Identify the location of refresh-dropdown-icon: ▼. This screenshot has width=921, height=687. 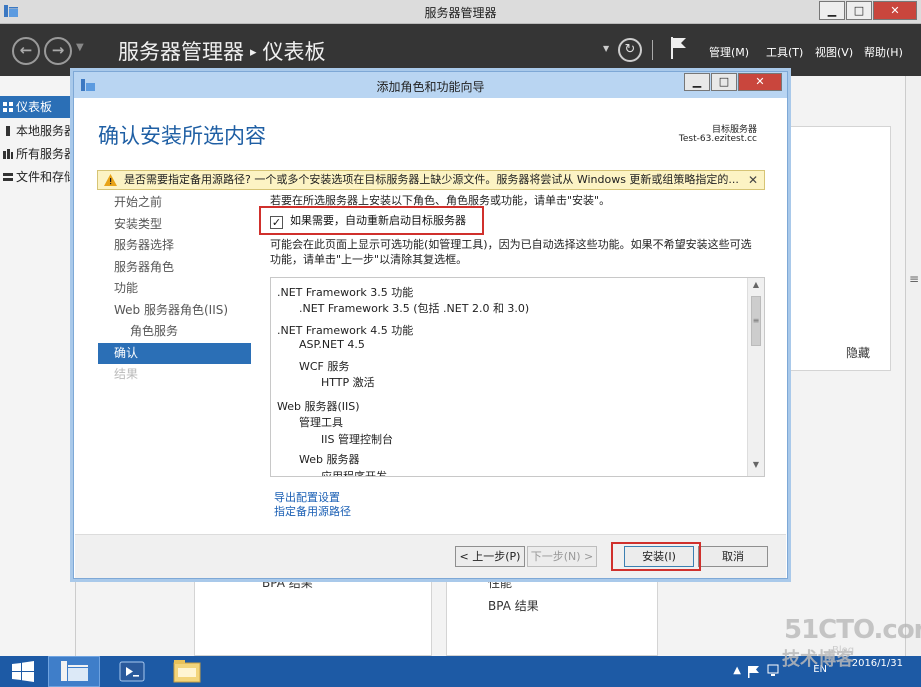
(606, 48).